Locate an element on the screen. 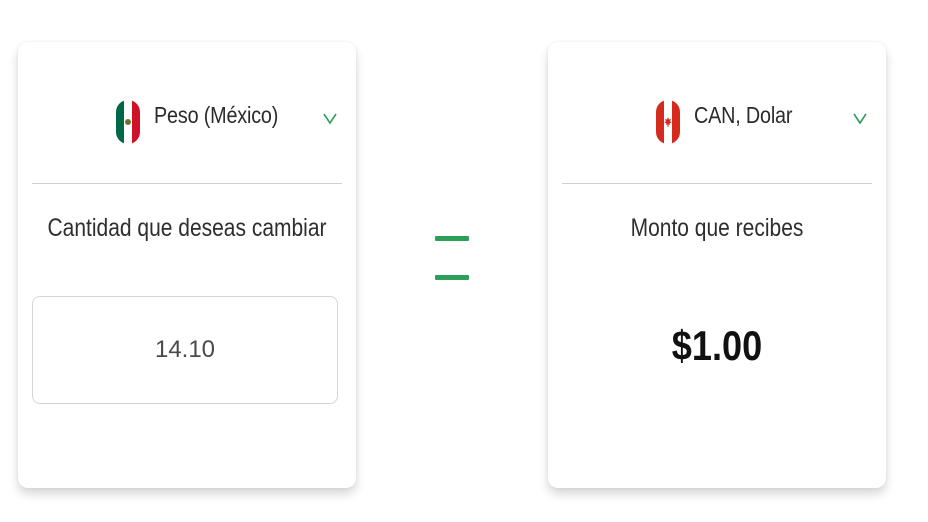  canada-flag-icon is located at coordinates (668, 122).